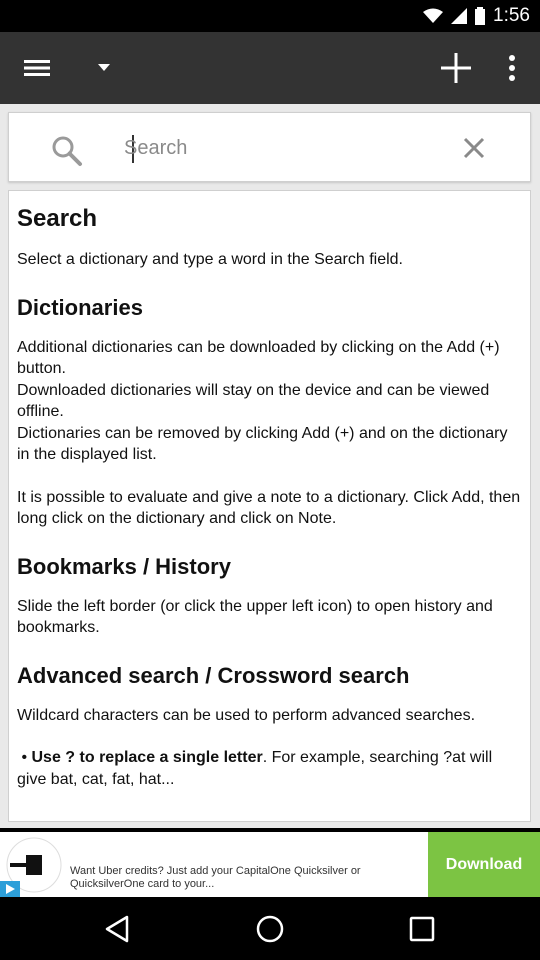  Describe the element at coordinates (270, 16) in the screenshot. I see `status-bar: 1:56` at that location.